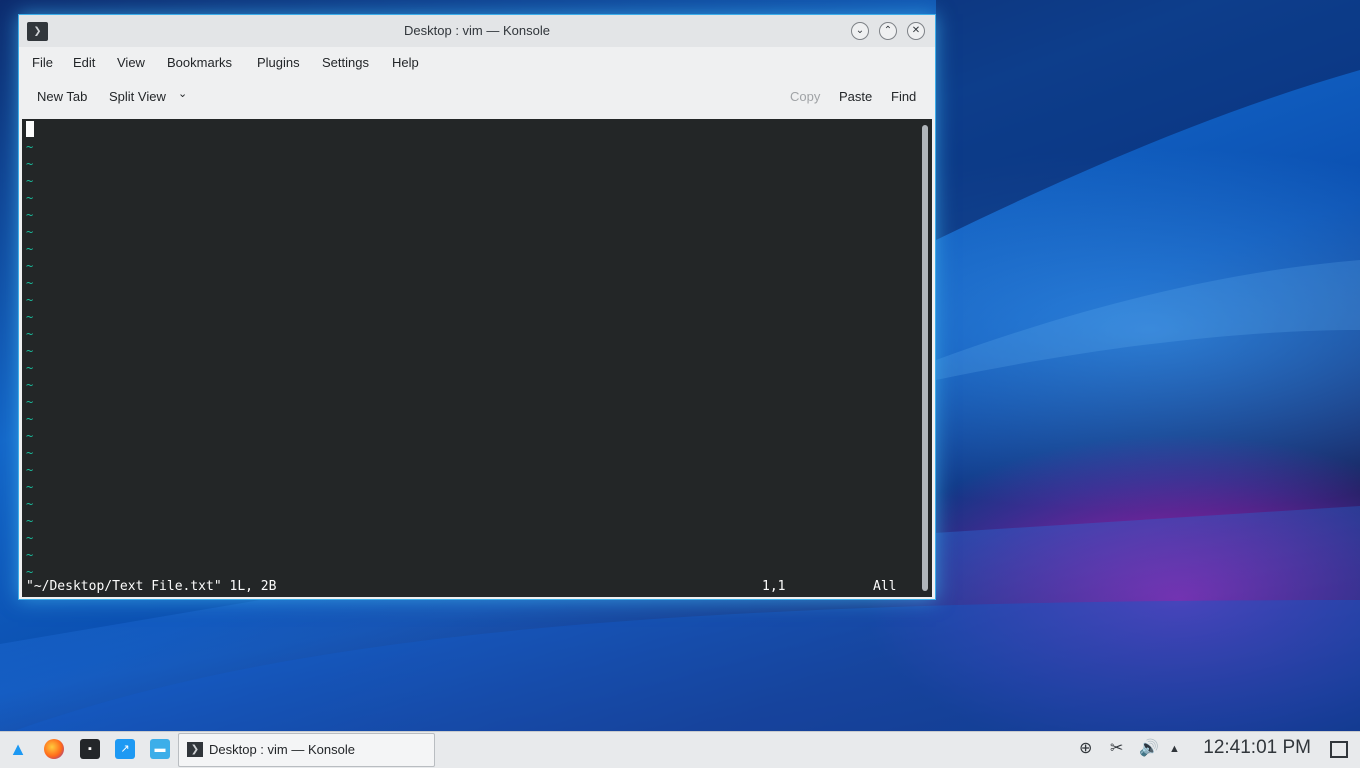  What do you see at coordinates (137, 96) in the screenshot?
I see `split-view-button: Split View` at bounding box center [137, 96].